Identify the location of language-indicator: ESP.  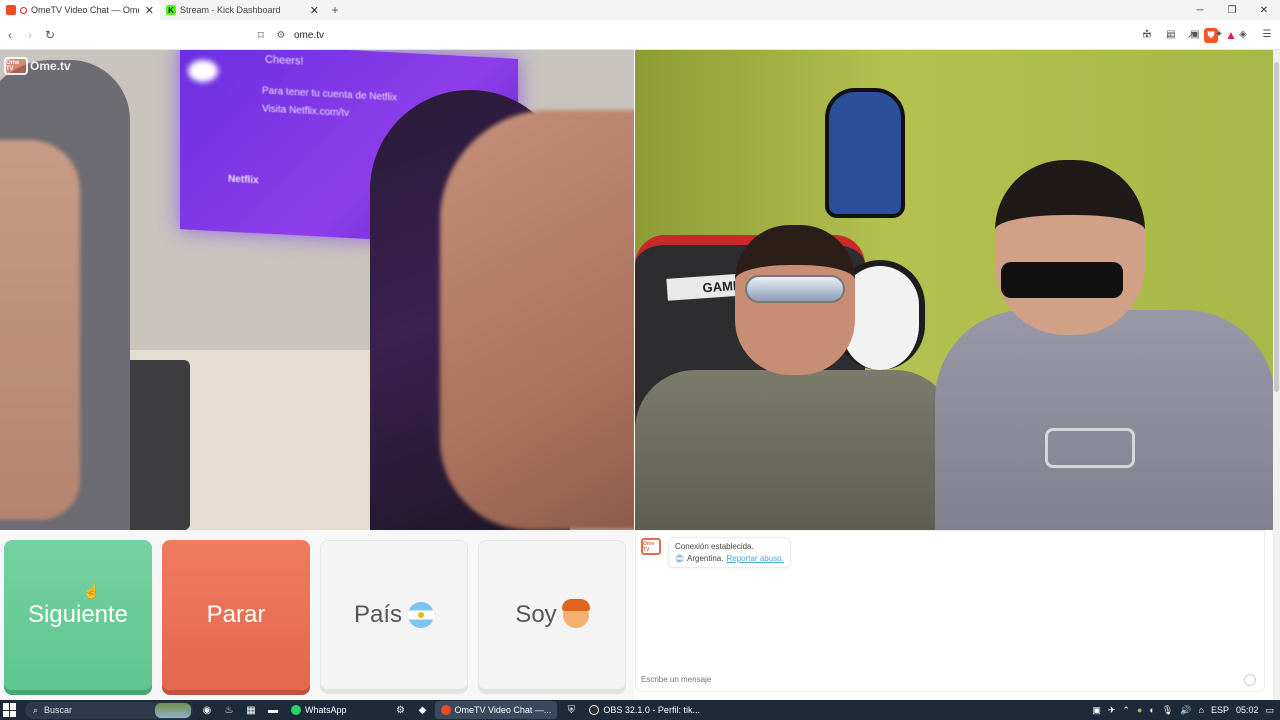
(1220, 710).